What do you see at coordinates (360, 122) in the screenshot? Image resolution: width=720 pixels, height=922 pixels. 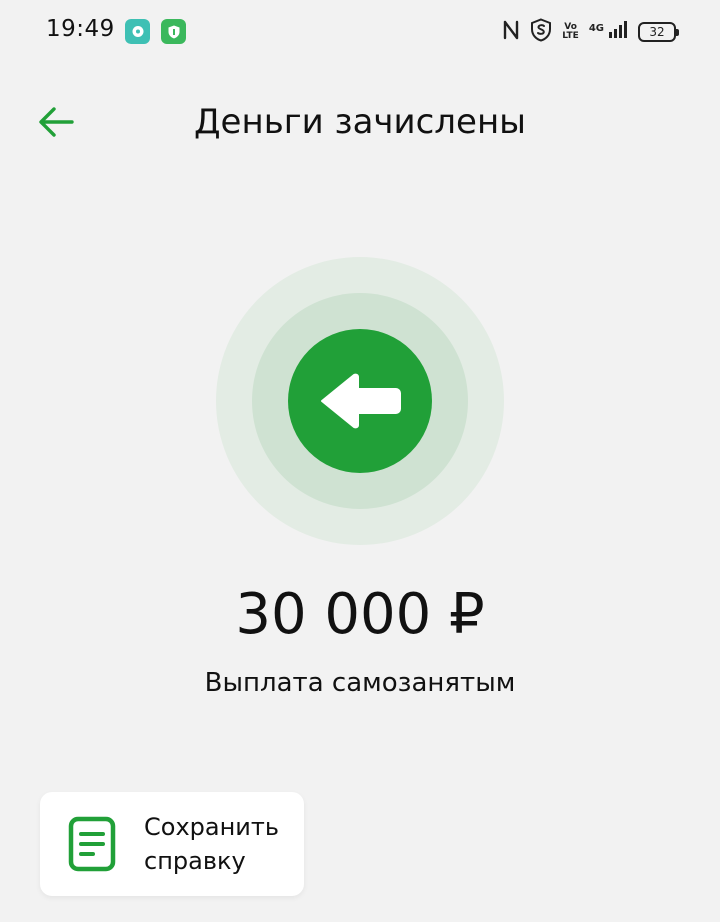 I see `page-title: Деньги зачислены` at bounding box center [360, 122].